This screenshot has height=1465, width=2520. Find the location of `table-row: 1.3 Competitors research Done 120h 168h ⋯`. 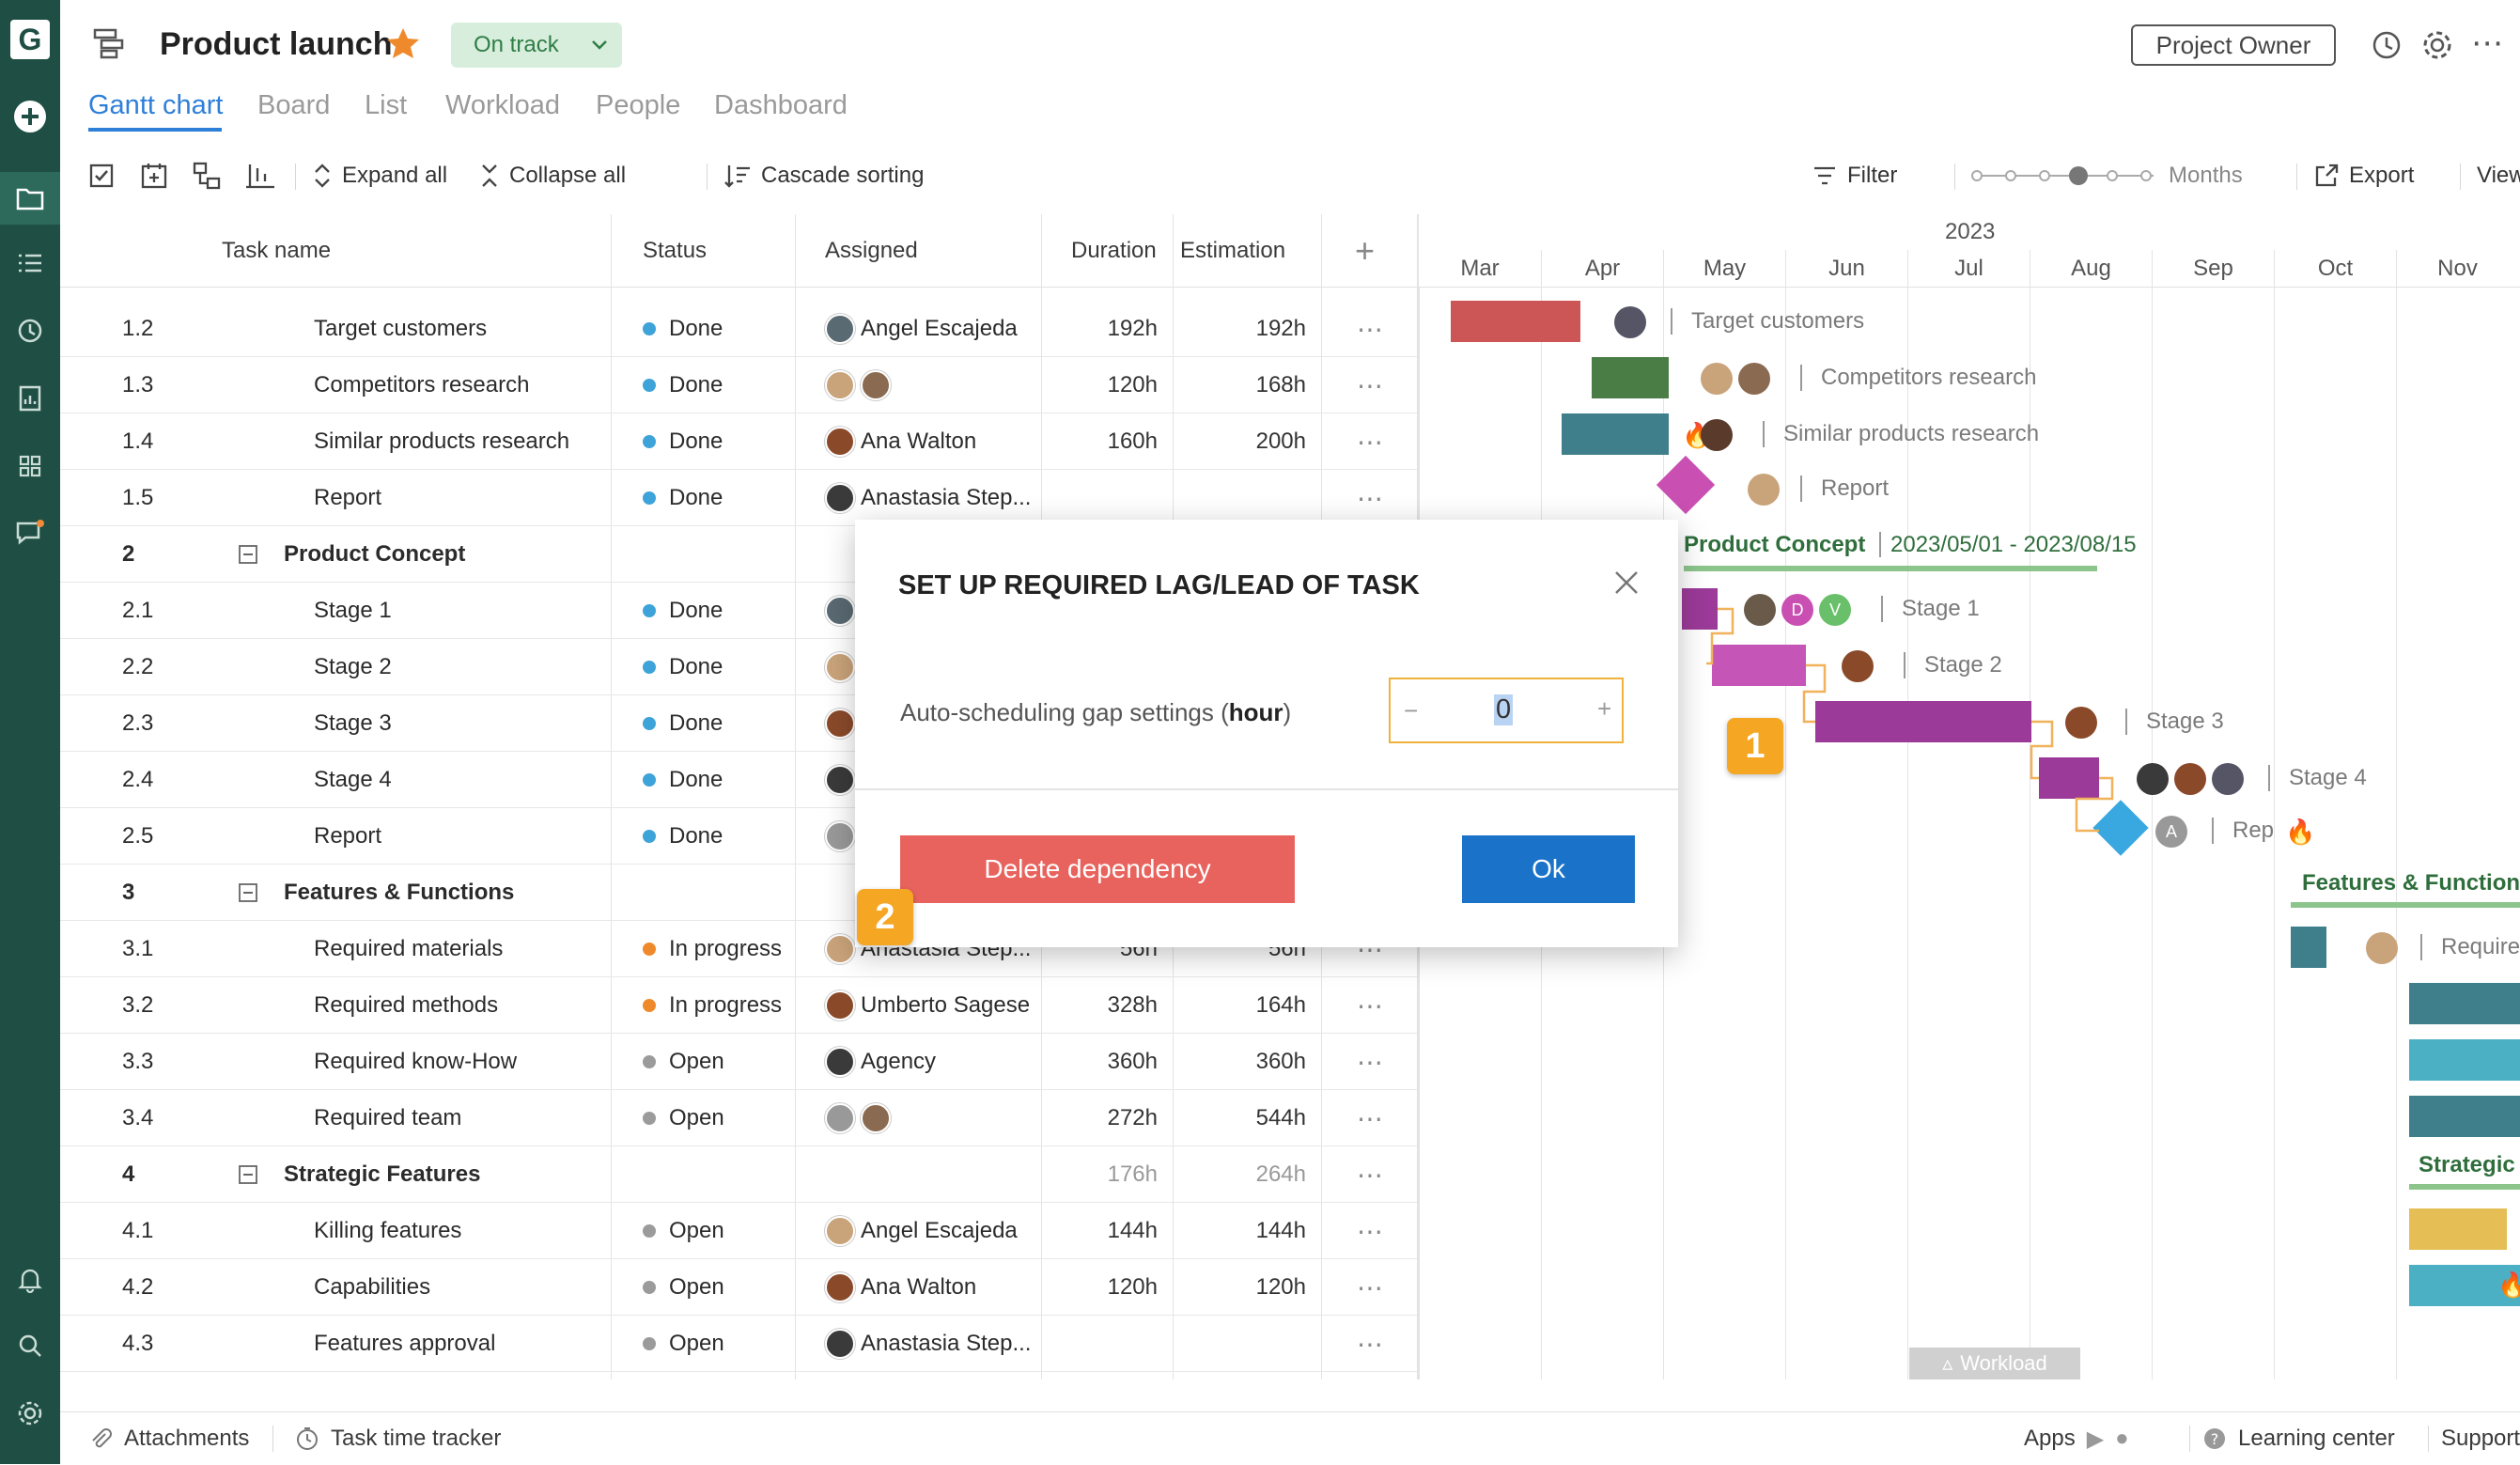

table-row: 1.3 Competitors research Done 120h 168h ⋯ is located at coordinates (738, 385).